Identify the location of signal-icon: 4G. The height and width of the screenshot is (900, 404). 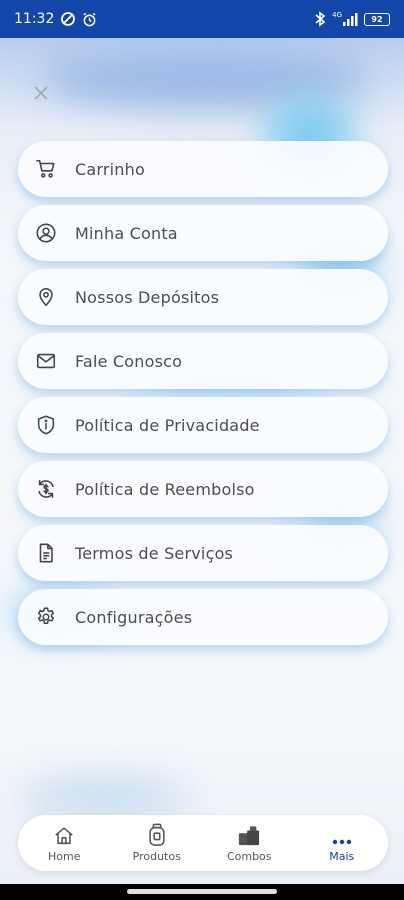
(345, 18).